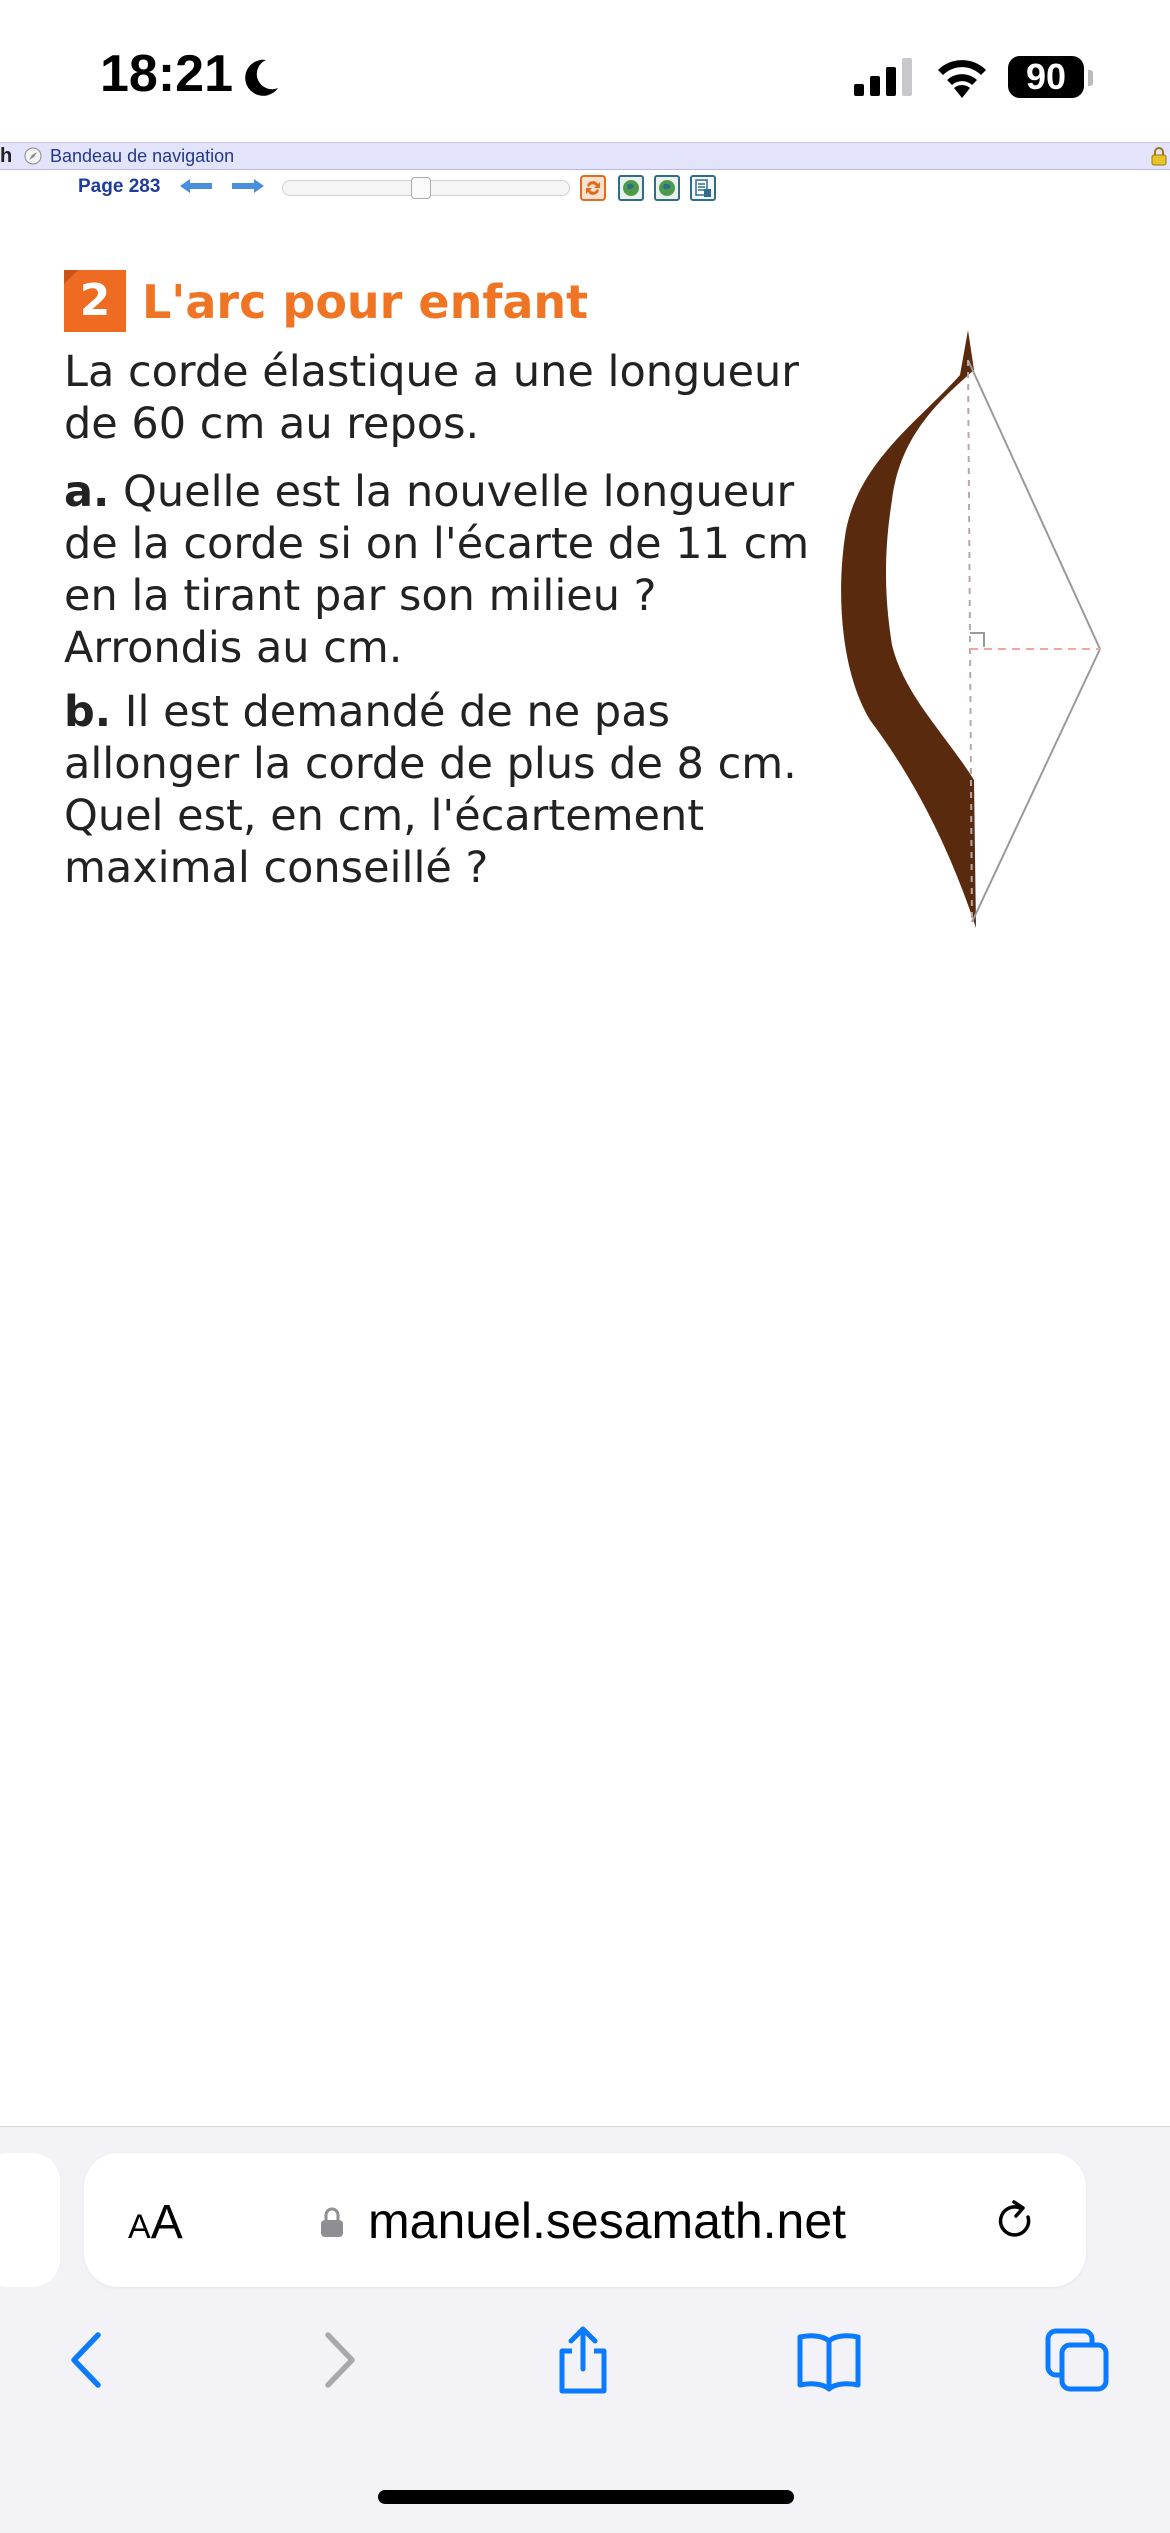 This screenshot has height=2533, width=1170. Describe the element at coordinates (631, 188) in the screenshot. I see `globe-tool-icon` at that location.